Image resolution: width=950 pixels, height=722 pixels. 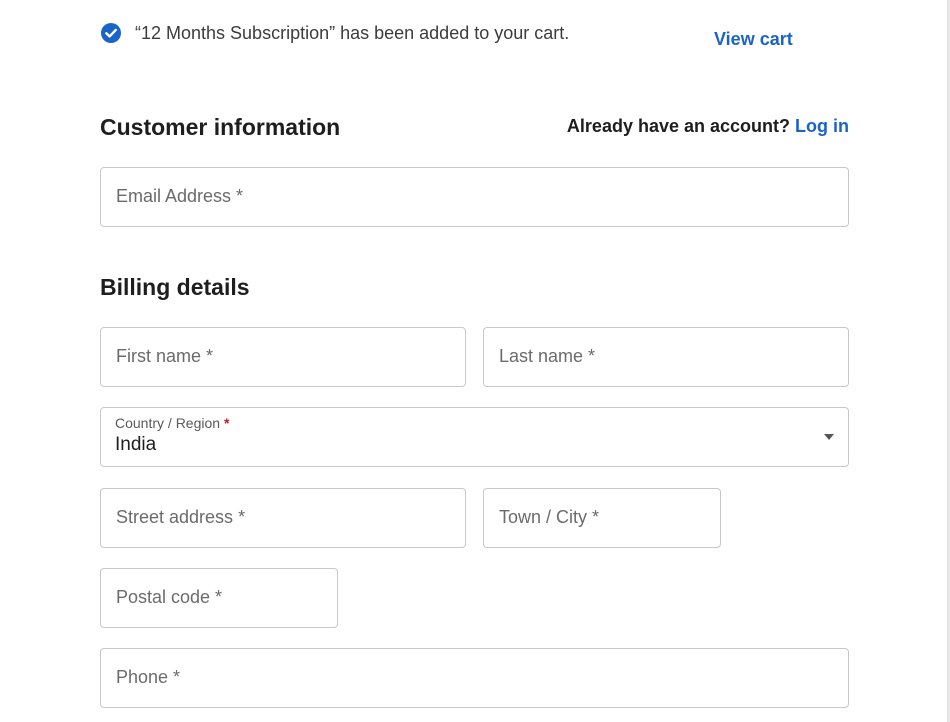 I want to click on customer-information-title: Customer information, so click(x=220, y=127).